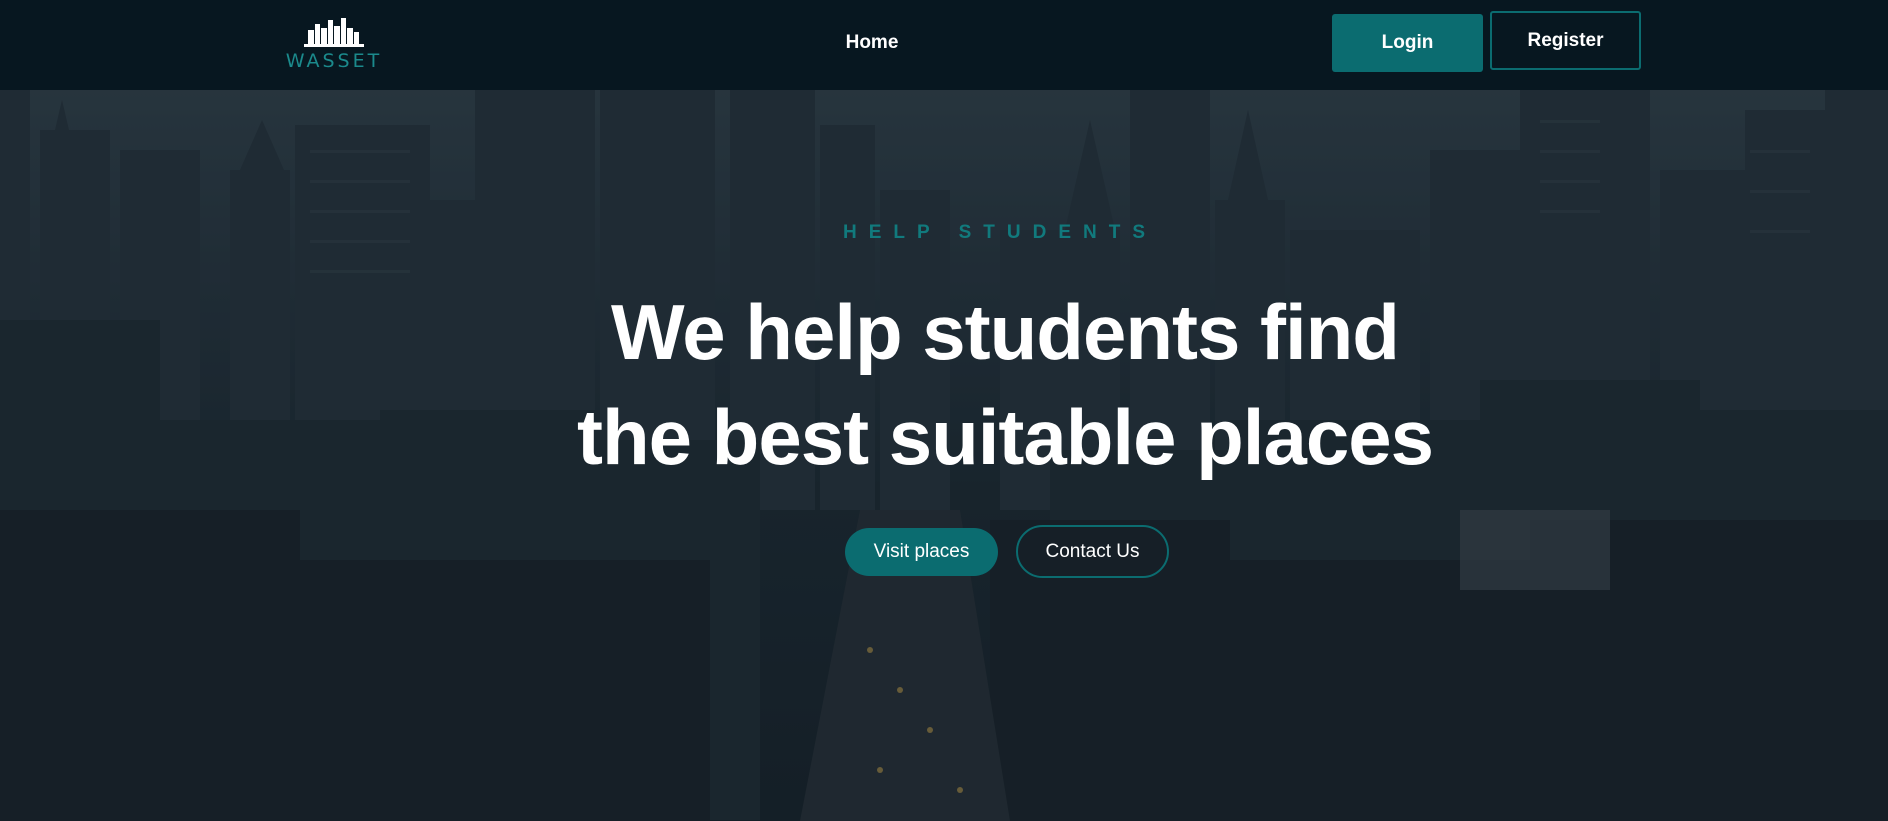  Describe the element at coordinates (334, 32) in the screenshot. I see `city-skyline-icon` at that location.